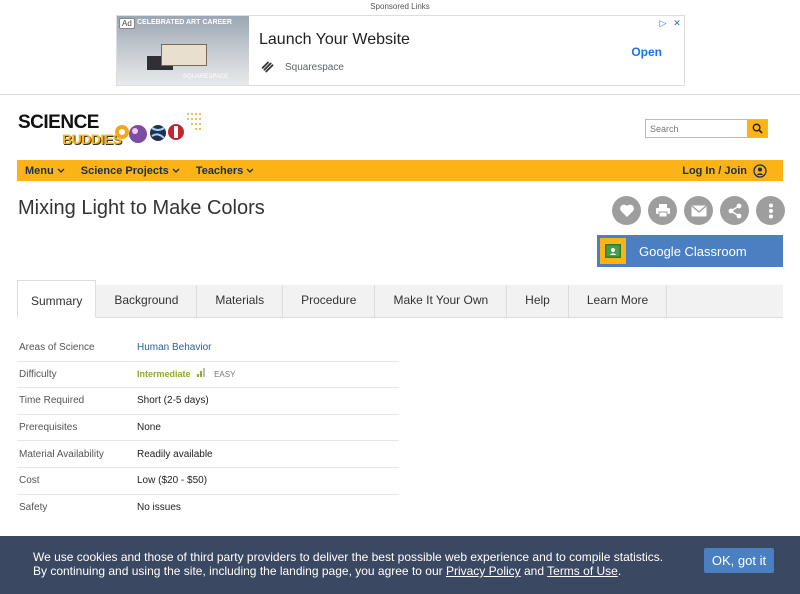 This screenshot has height=594, width=800. Describe the element at coordinates (201, 373) in the screenshot. I see `difficulty-bars-icon` at that location.